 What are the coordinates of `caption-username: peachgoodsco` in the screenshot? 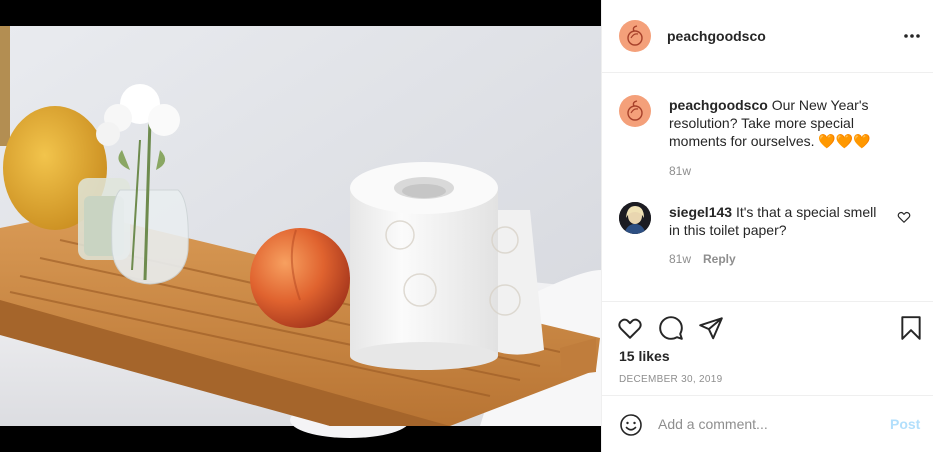 It's located at (718, 105).